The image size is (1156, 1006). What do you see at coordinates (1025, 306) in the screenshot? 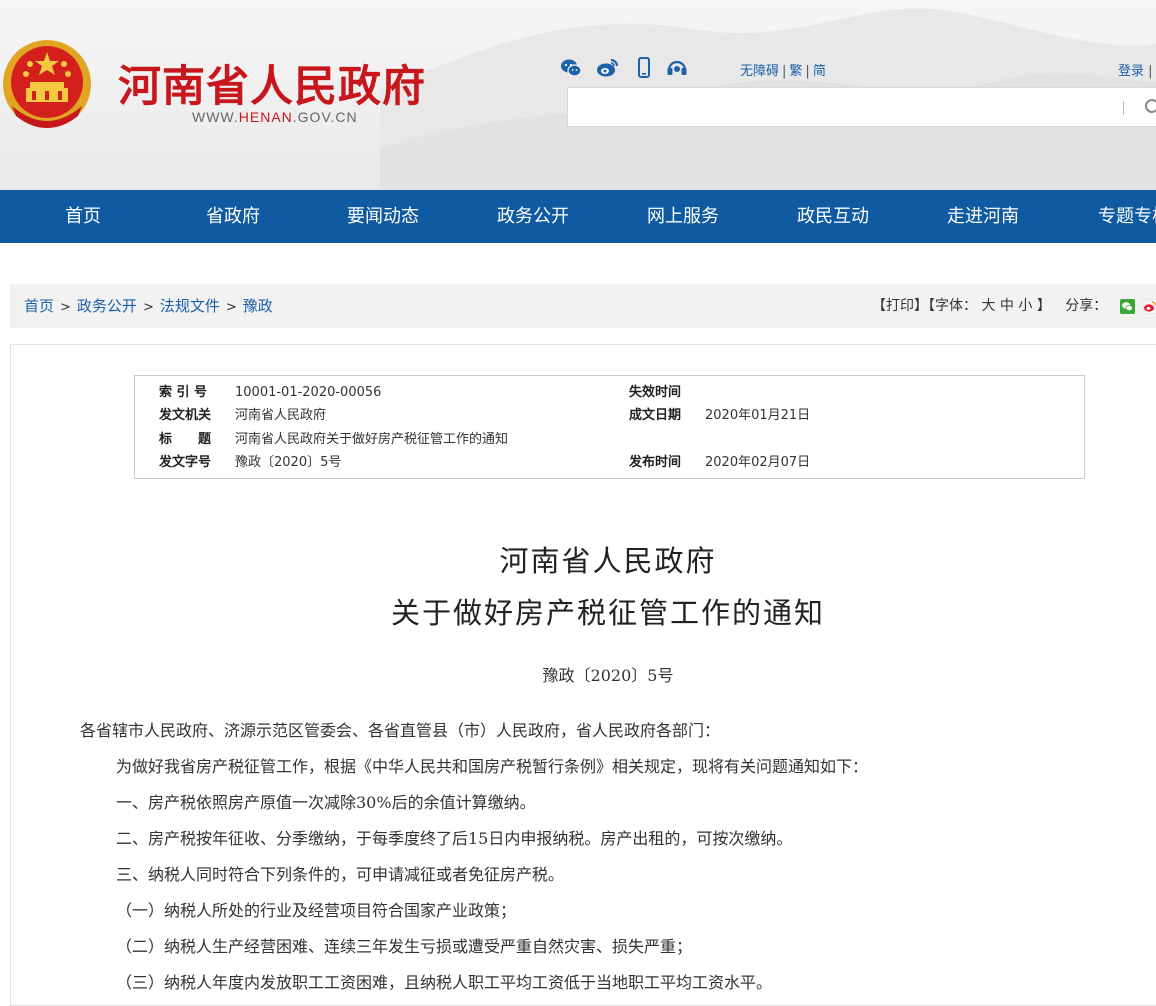
I see `font-small-button: 小` at bounding box center [1025, 306].